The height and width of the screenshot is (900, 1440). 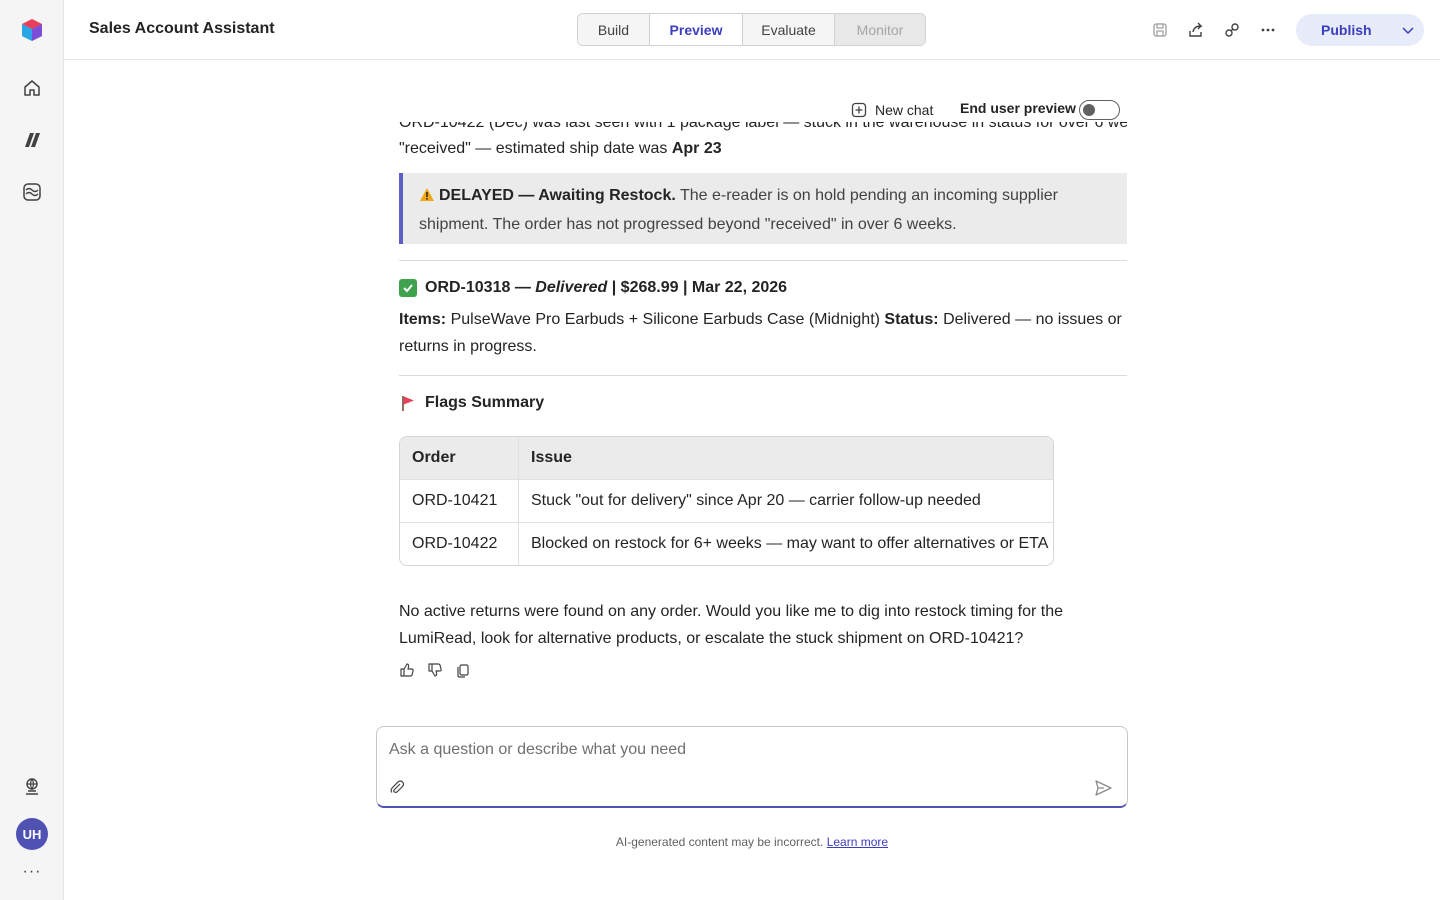 I want to click on toggle-knob, so click(x=1089, y=110).